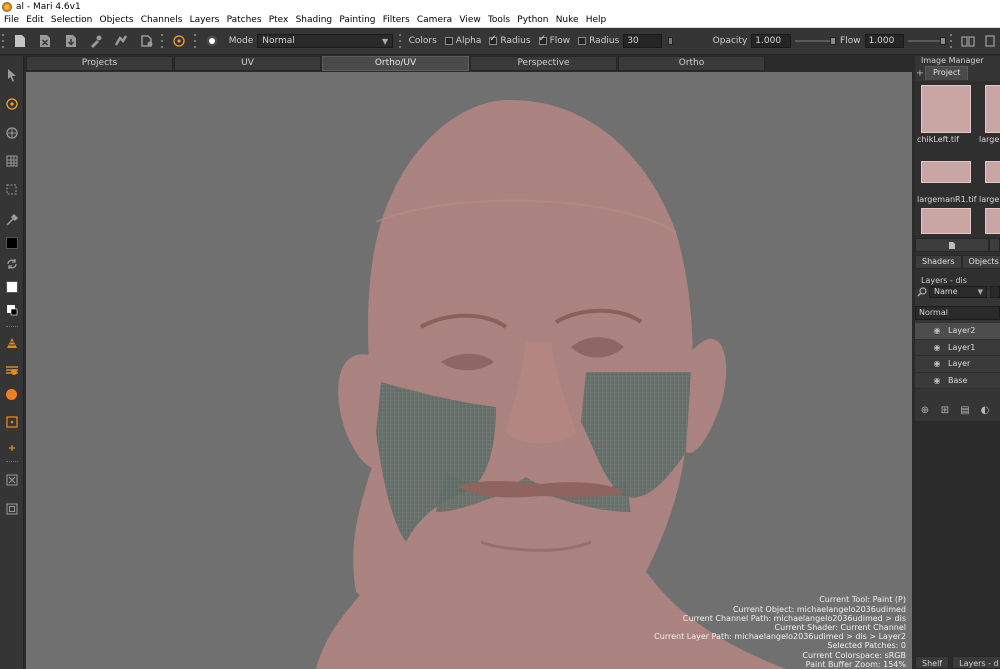  Describe the element at coordinates (11, 286) in the screenshot. I see `background-color-swatch` at that location.